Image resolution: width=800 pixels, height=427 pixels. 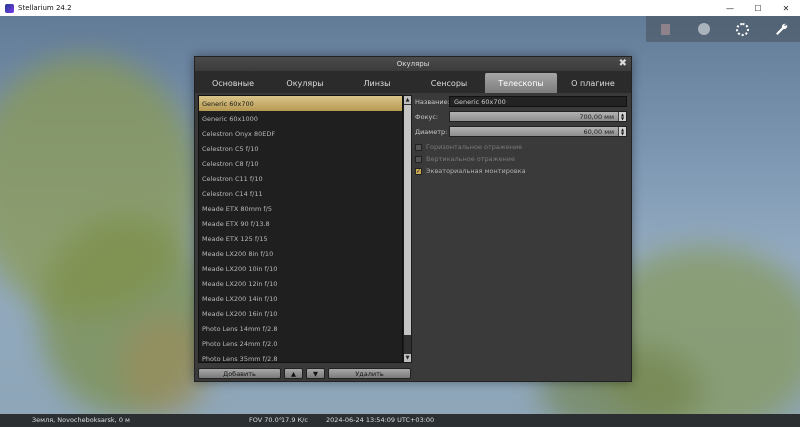 What do you see at coordinates (742, 29) in the screenshot?
I see `dotted-circle-icon` at bounding box center [742, 29].